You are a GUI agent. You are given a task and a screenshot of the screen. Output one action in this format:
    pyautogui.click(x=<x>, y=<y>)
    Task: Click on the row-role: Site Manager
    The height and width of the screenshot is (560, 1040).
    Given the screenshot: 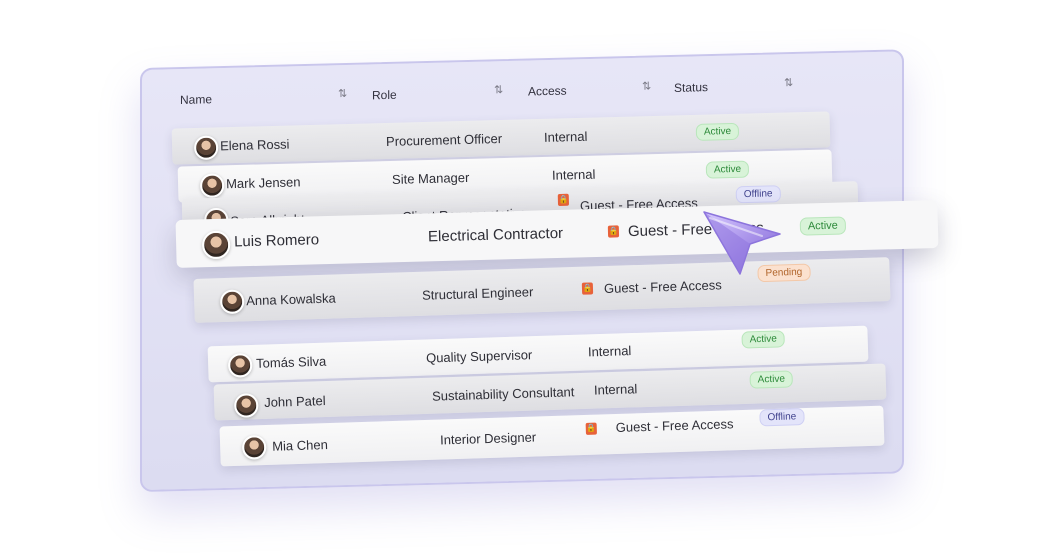 What is the action you would take?
    pyautogui.click(x=430, y=178)
    